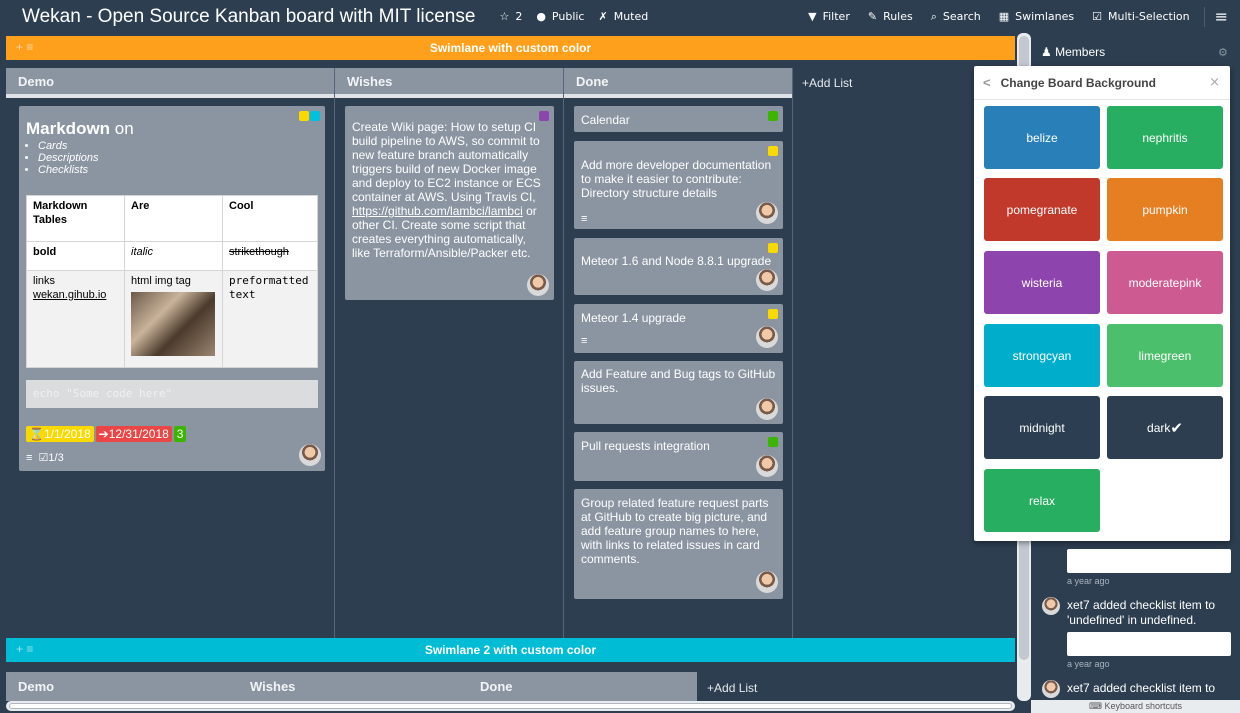 The width and height of the screenshot is (1240, 713). I want to click on label-purple, so click(544, 116).